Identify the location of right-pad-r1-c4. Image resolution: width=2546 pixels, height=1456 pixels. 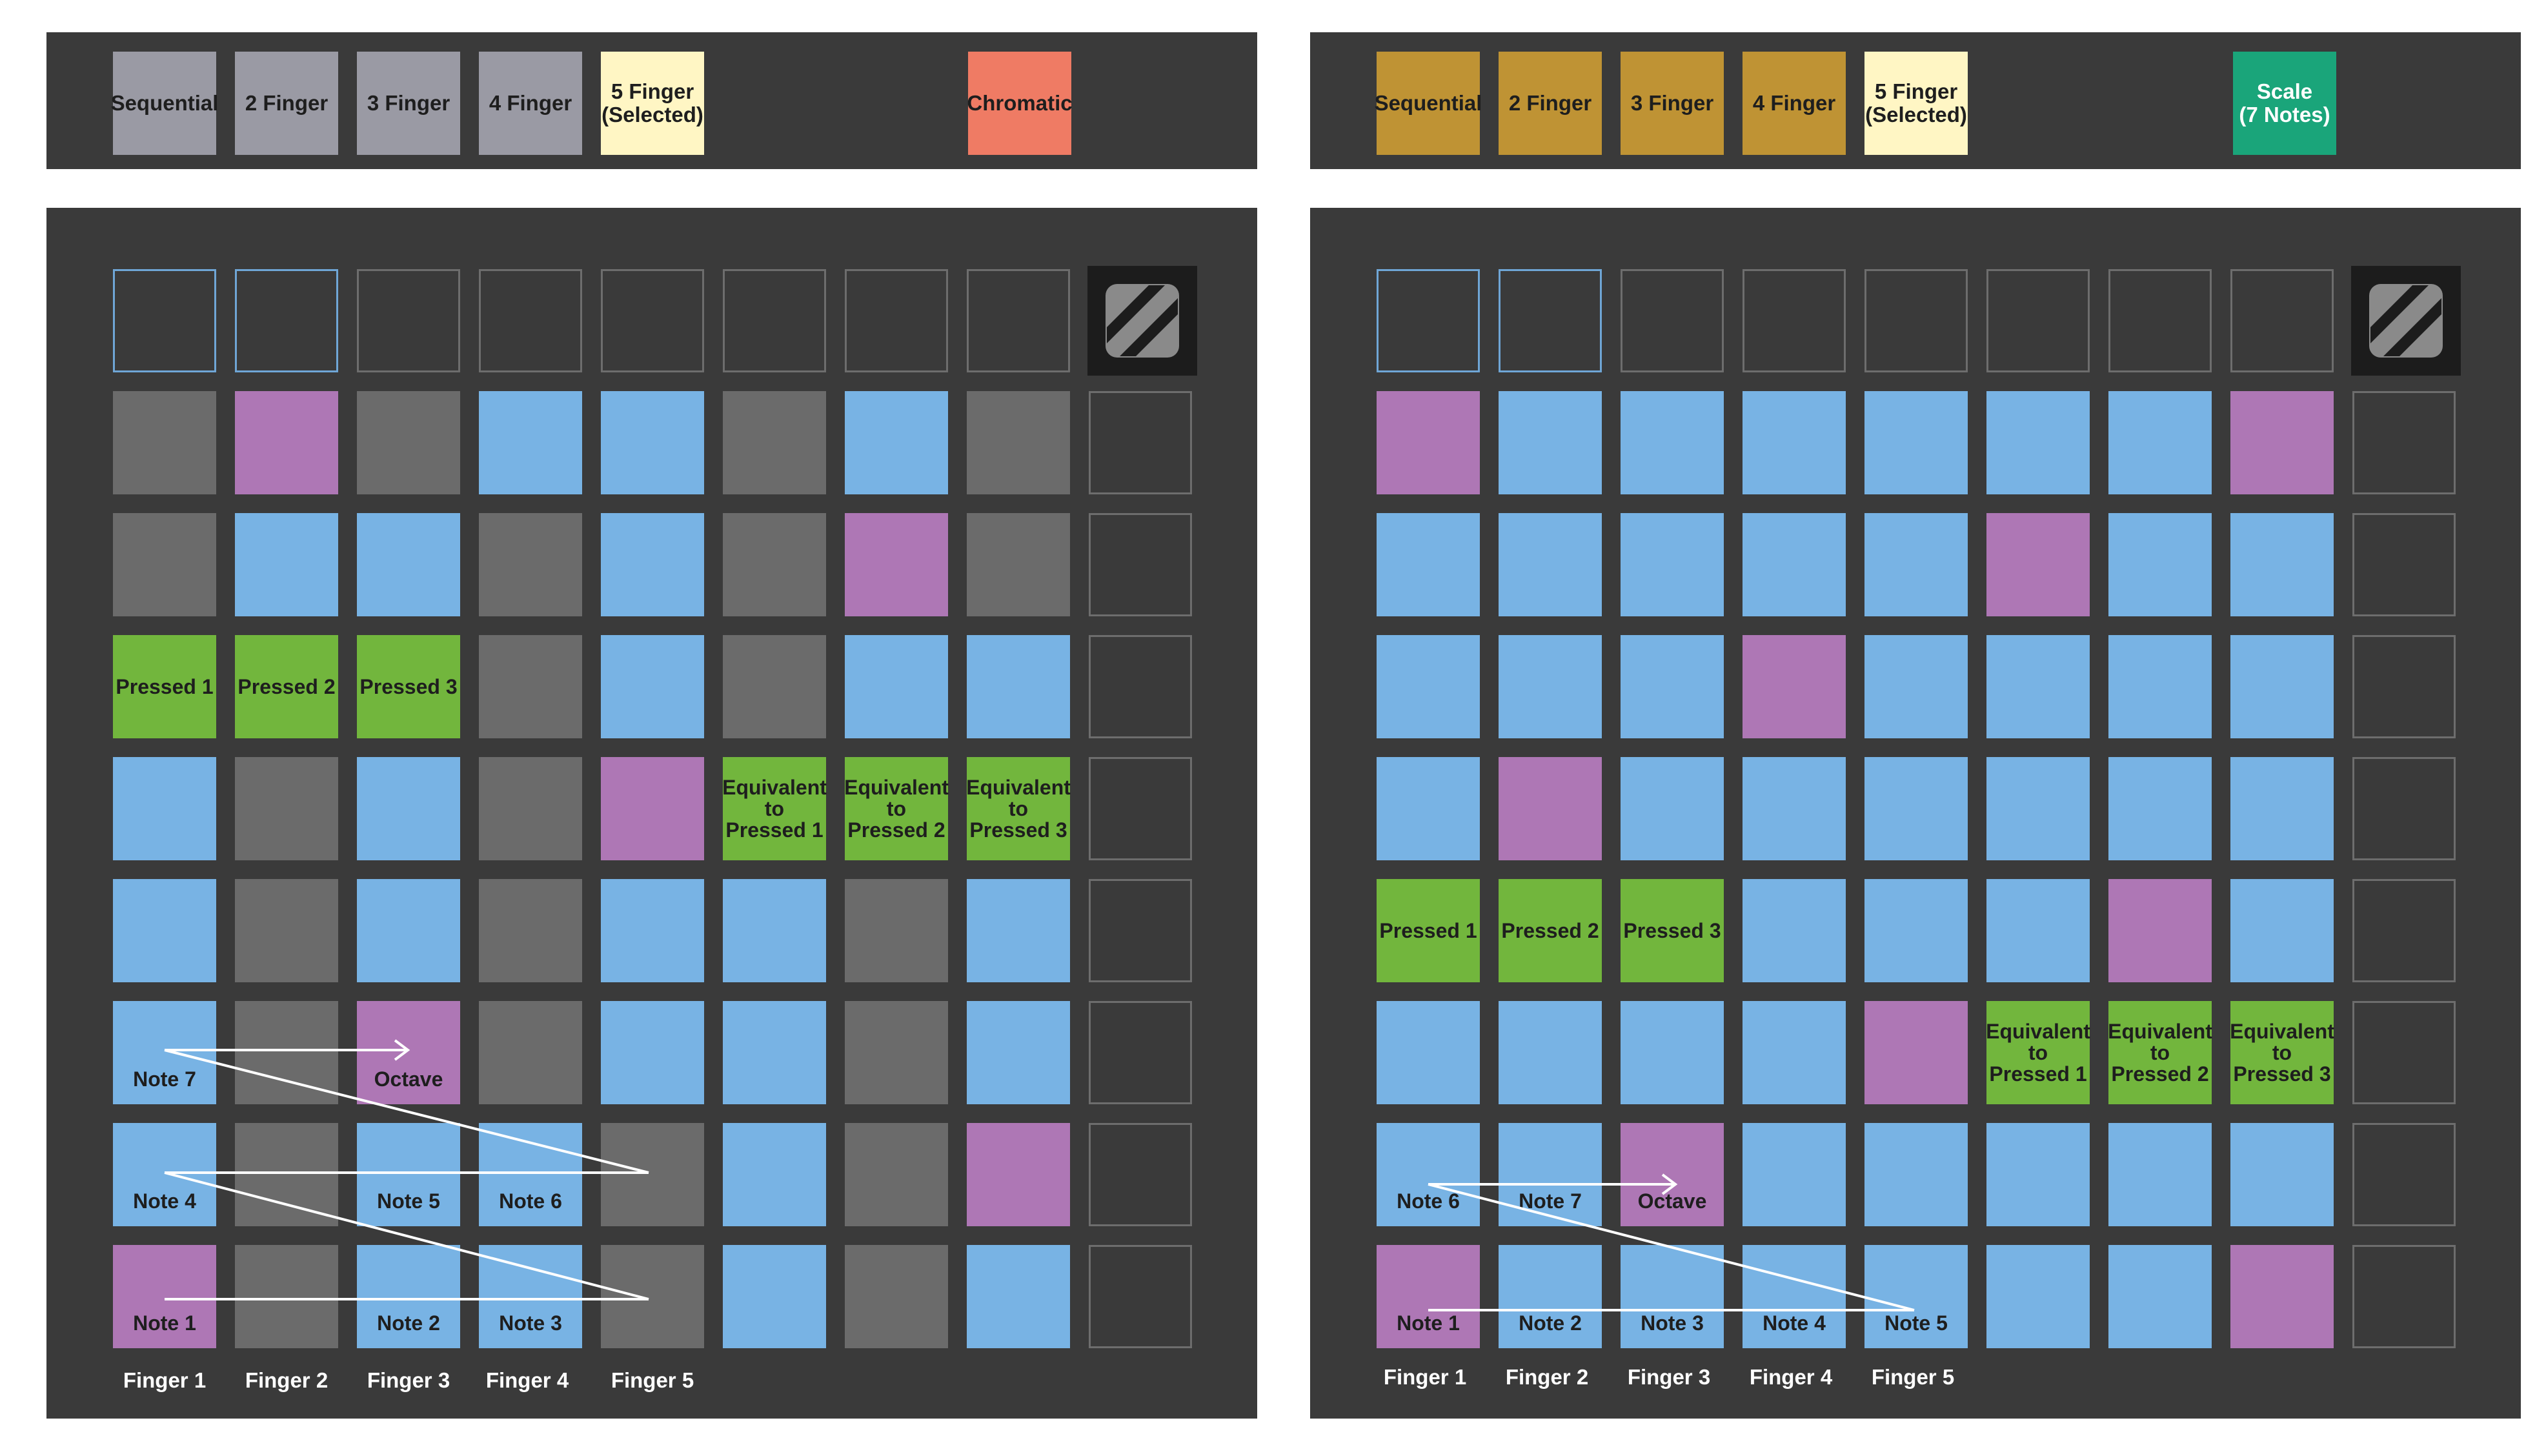
(1794, 443).